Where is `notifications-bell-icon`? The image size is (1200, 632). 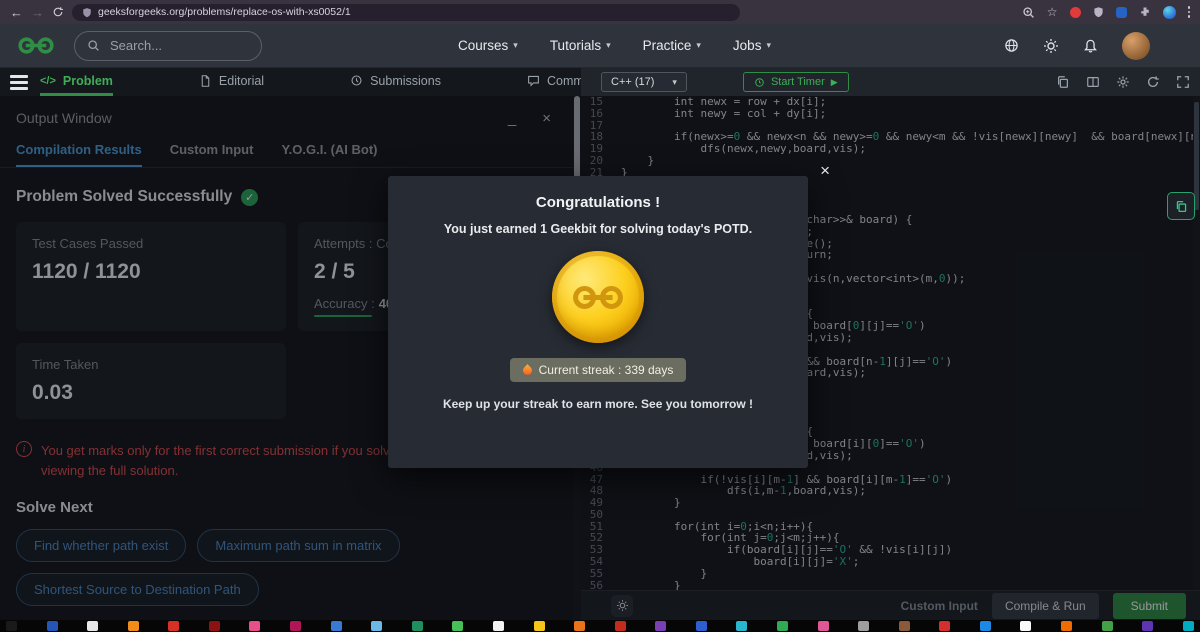
notifications-bell-icon is located at coordinates (1090, 46).